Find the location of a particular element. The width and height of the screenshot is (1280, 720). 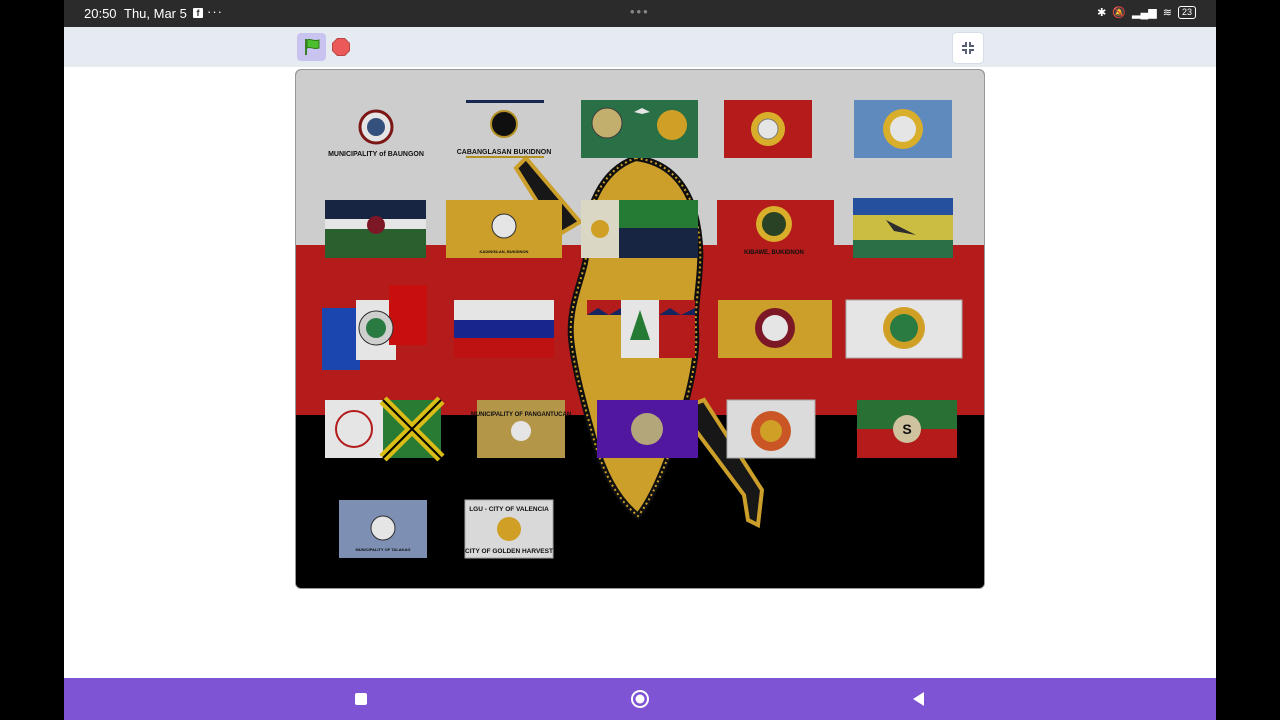

exit-fullscreen-button is located at coordinates (968, 48).